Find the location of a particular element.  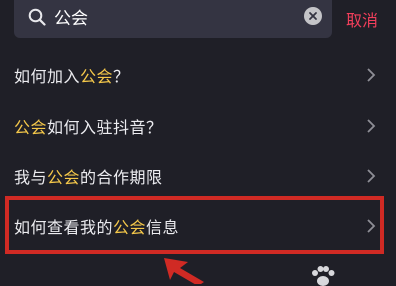

search-box is located at coordinates (173, 19).